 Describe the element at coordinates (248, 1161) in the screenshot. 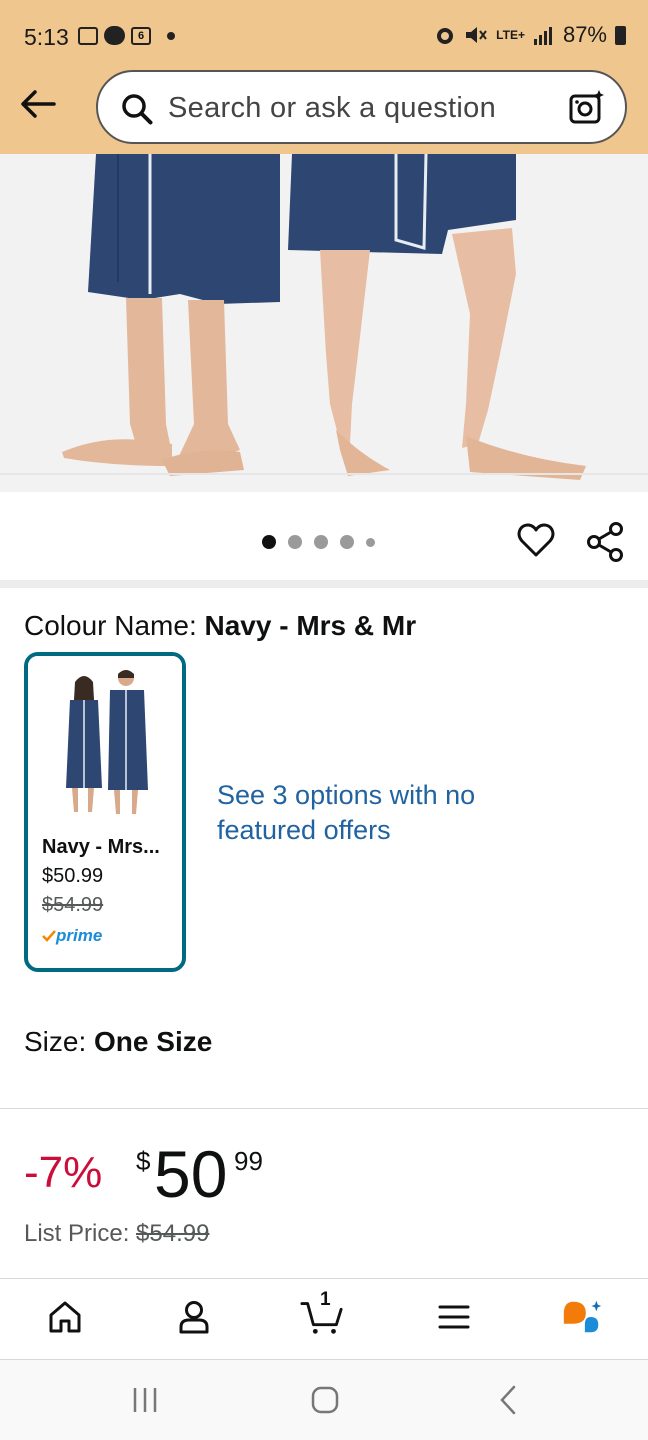

I see `price-fraction: 99` at that location.